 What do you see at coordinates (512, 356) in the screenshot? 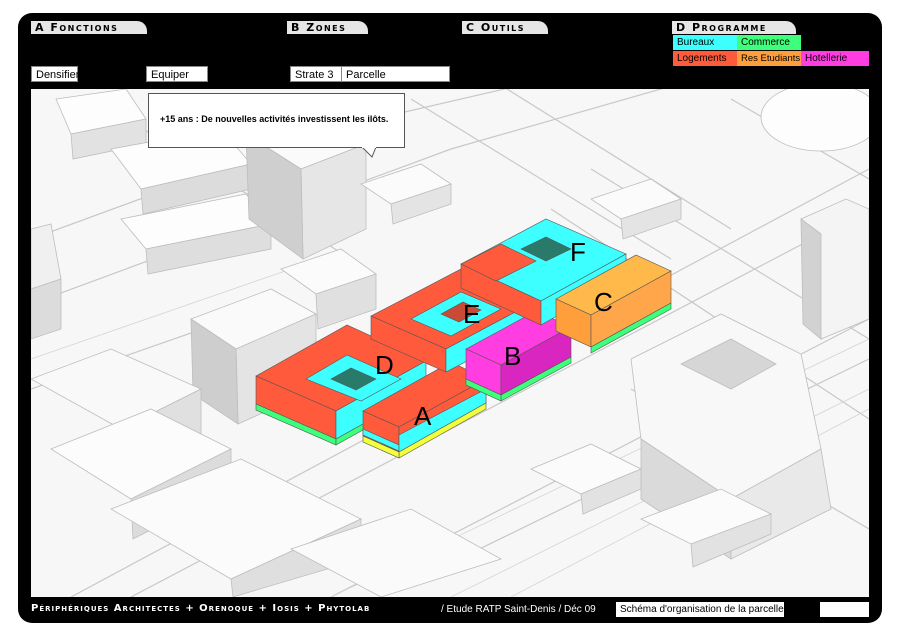
I see `block-label-b: B` at bounding box center [512, 356].